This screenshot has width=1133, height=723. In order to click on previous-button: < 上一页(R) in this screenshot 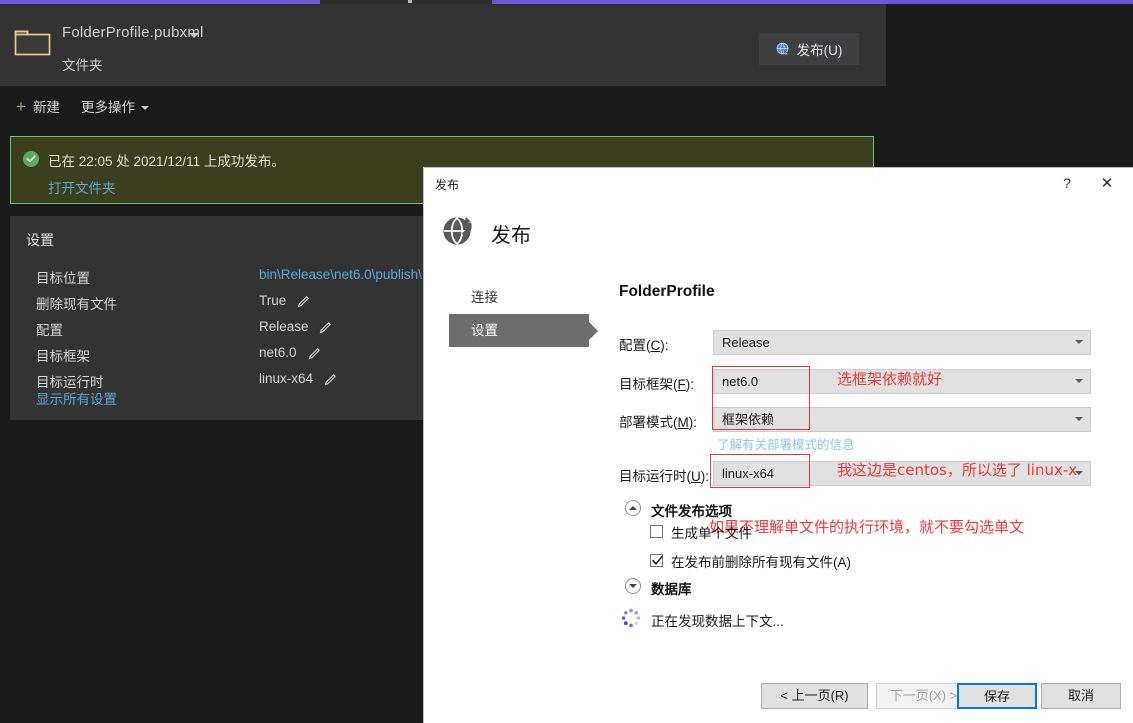, I will do `click(814, 696)`.